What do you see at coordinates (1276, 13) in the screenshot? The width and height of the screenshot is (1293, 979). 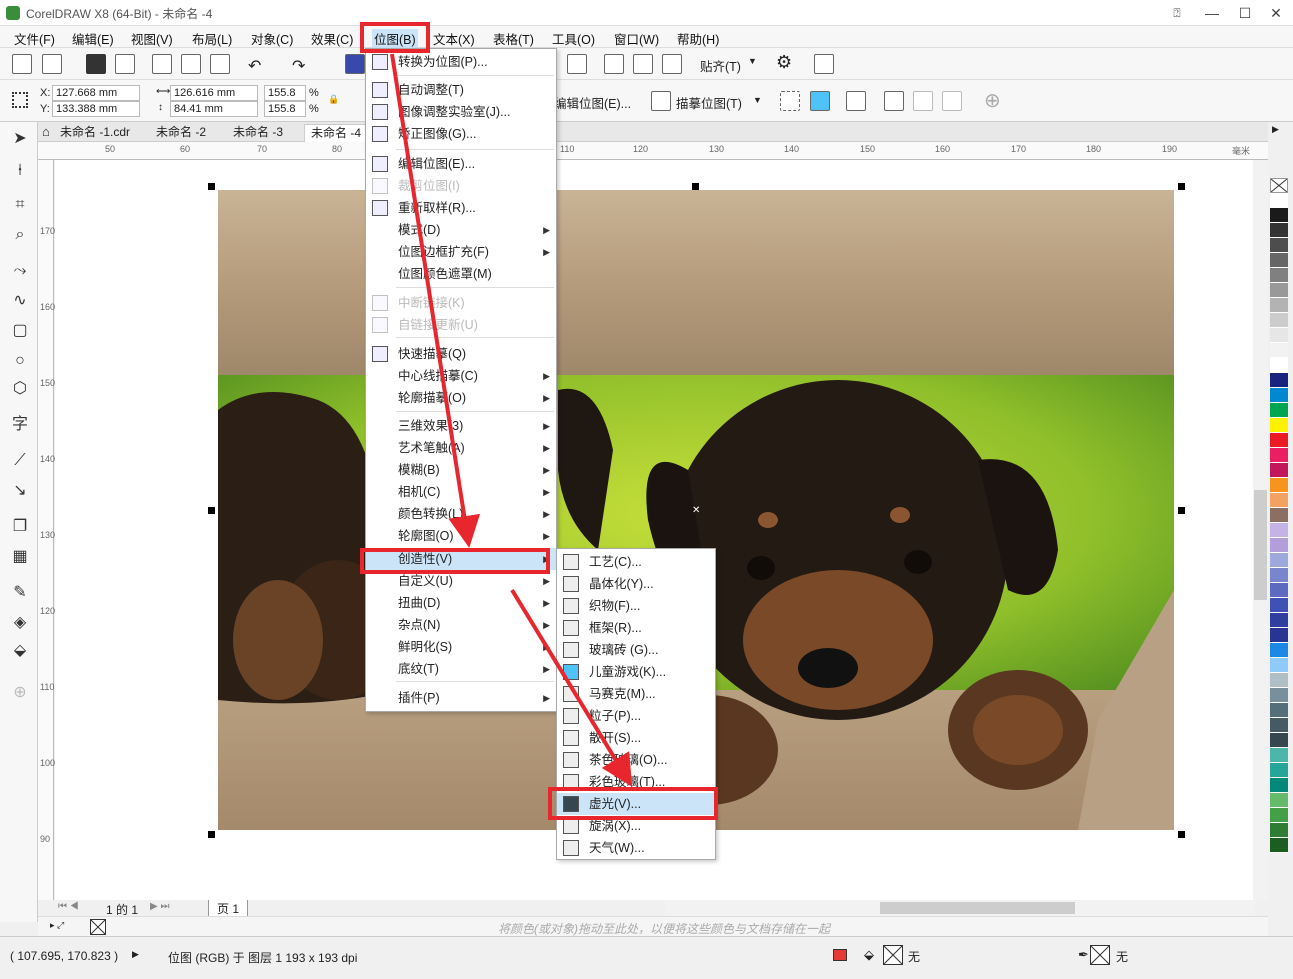 I see `close-button: ✕` at bounding box center [1276, 13].